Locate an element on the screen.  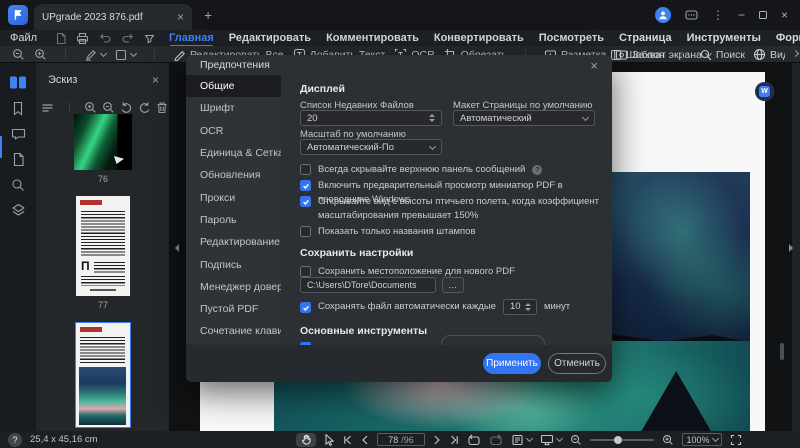
next-page-button is located at coordinates (437, 440).